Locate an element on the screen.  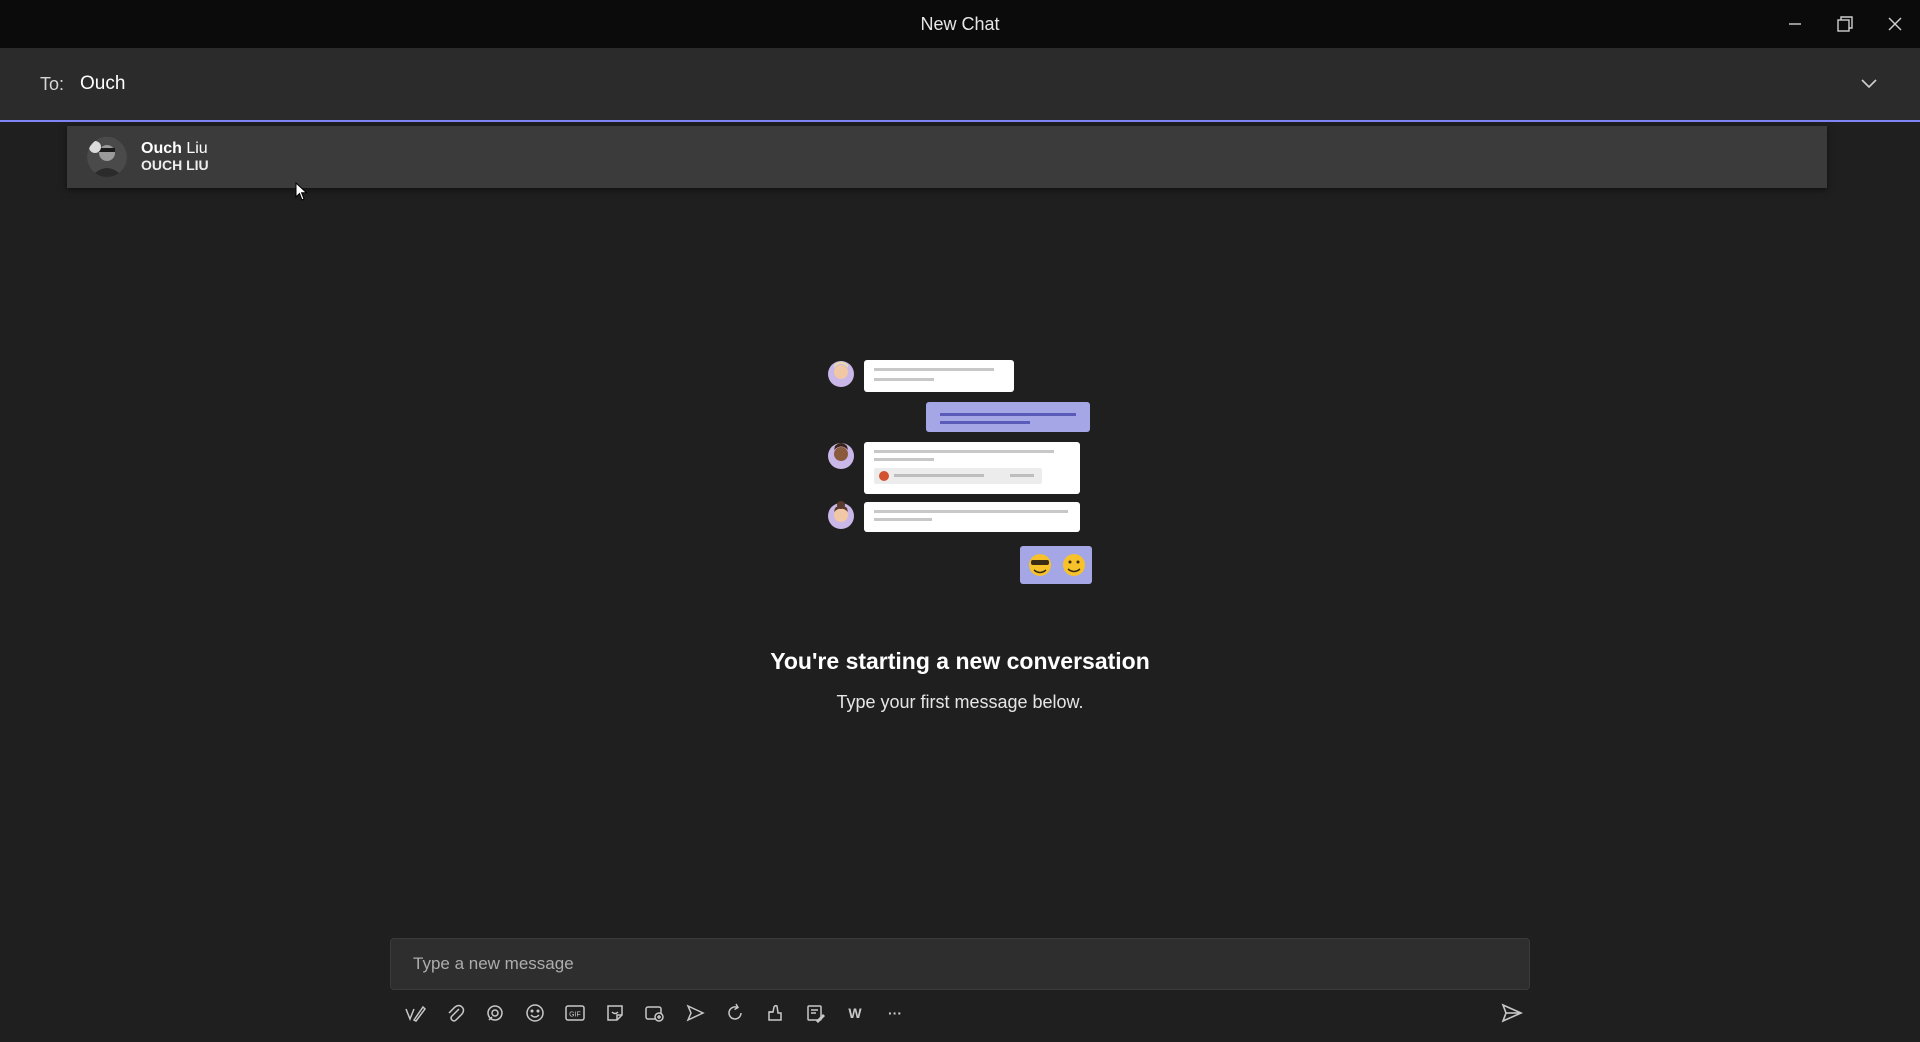
schedule-icon is located at coordinates (775, 1012).